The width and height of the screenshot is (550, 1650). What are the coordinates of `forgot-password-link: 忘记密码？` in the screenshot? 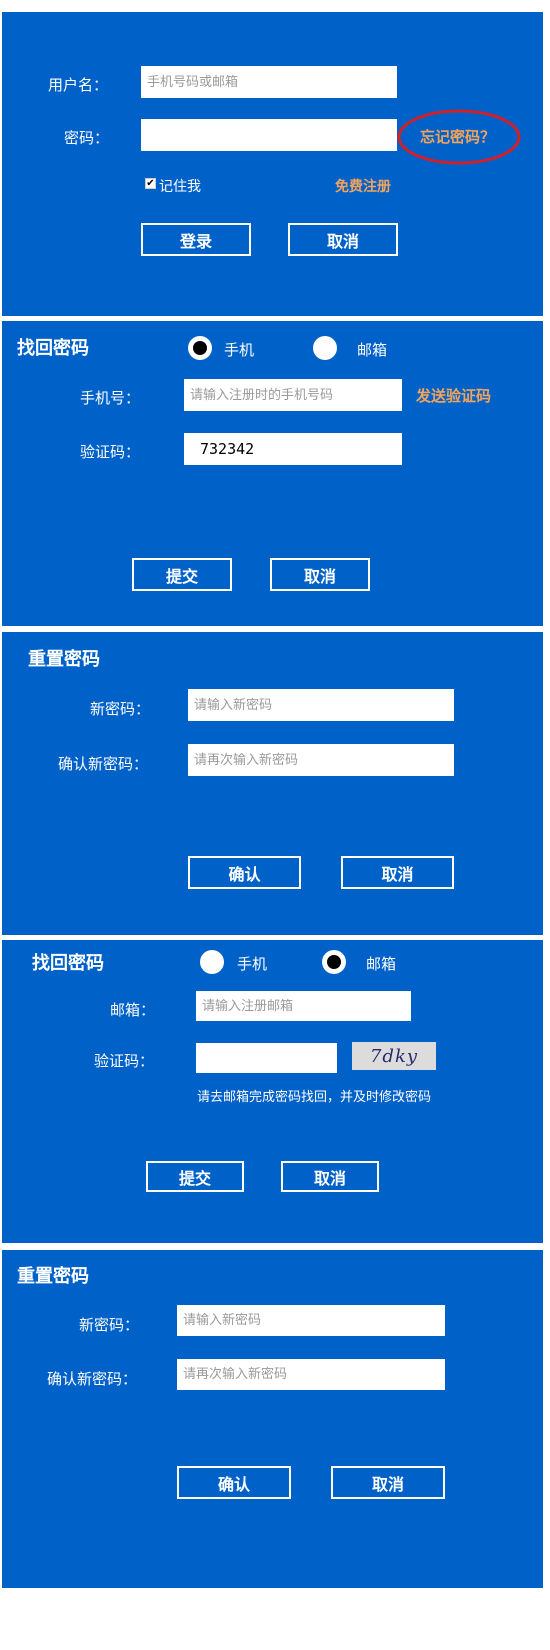 It's located at (457, 136).